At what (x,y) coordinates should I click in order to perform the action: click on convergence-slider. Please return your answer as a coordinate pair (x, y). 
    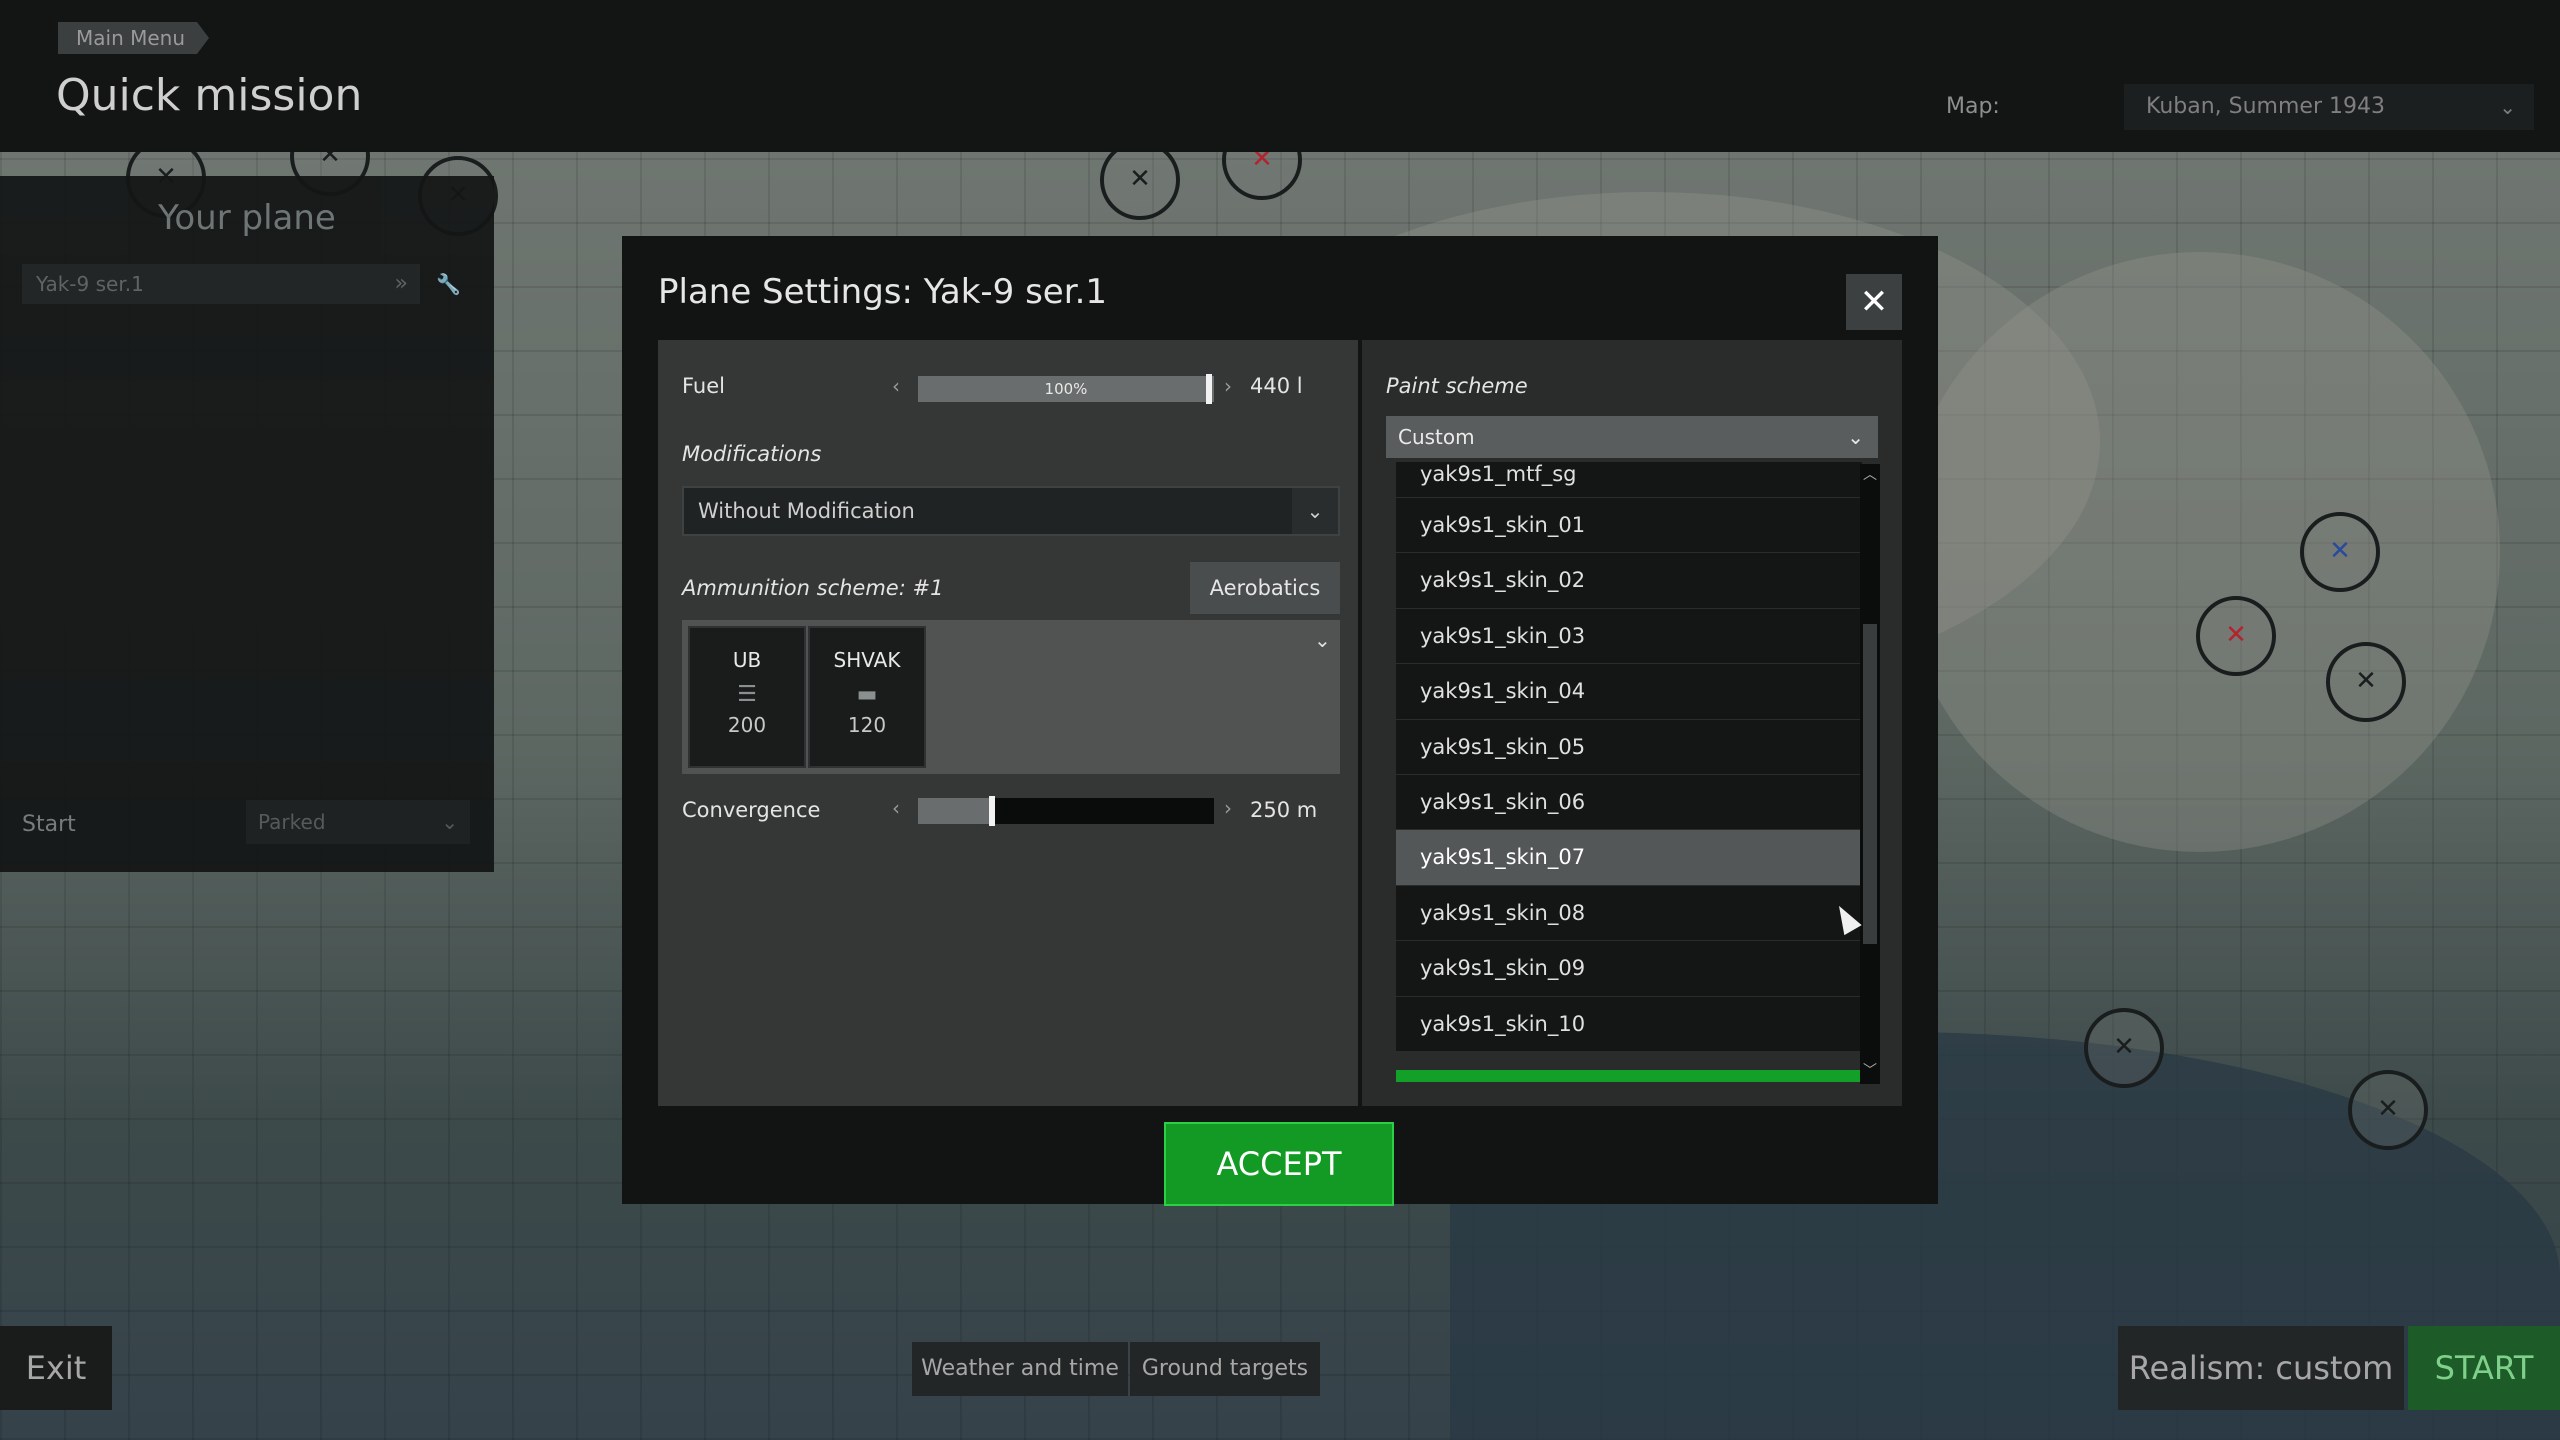
    Looking at the image, I should click on (1066, 811).